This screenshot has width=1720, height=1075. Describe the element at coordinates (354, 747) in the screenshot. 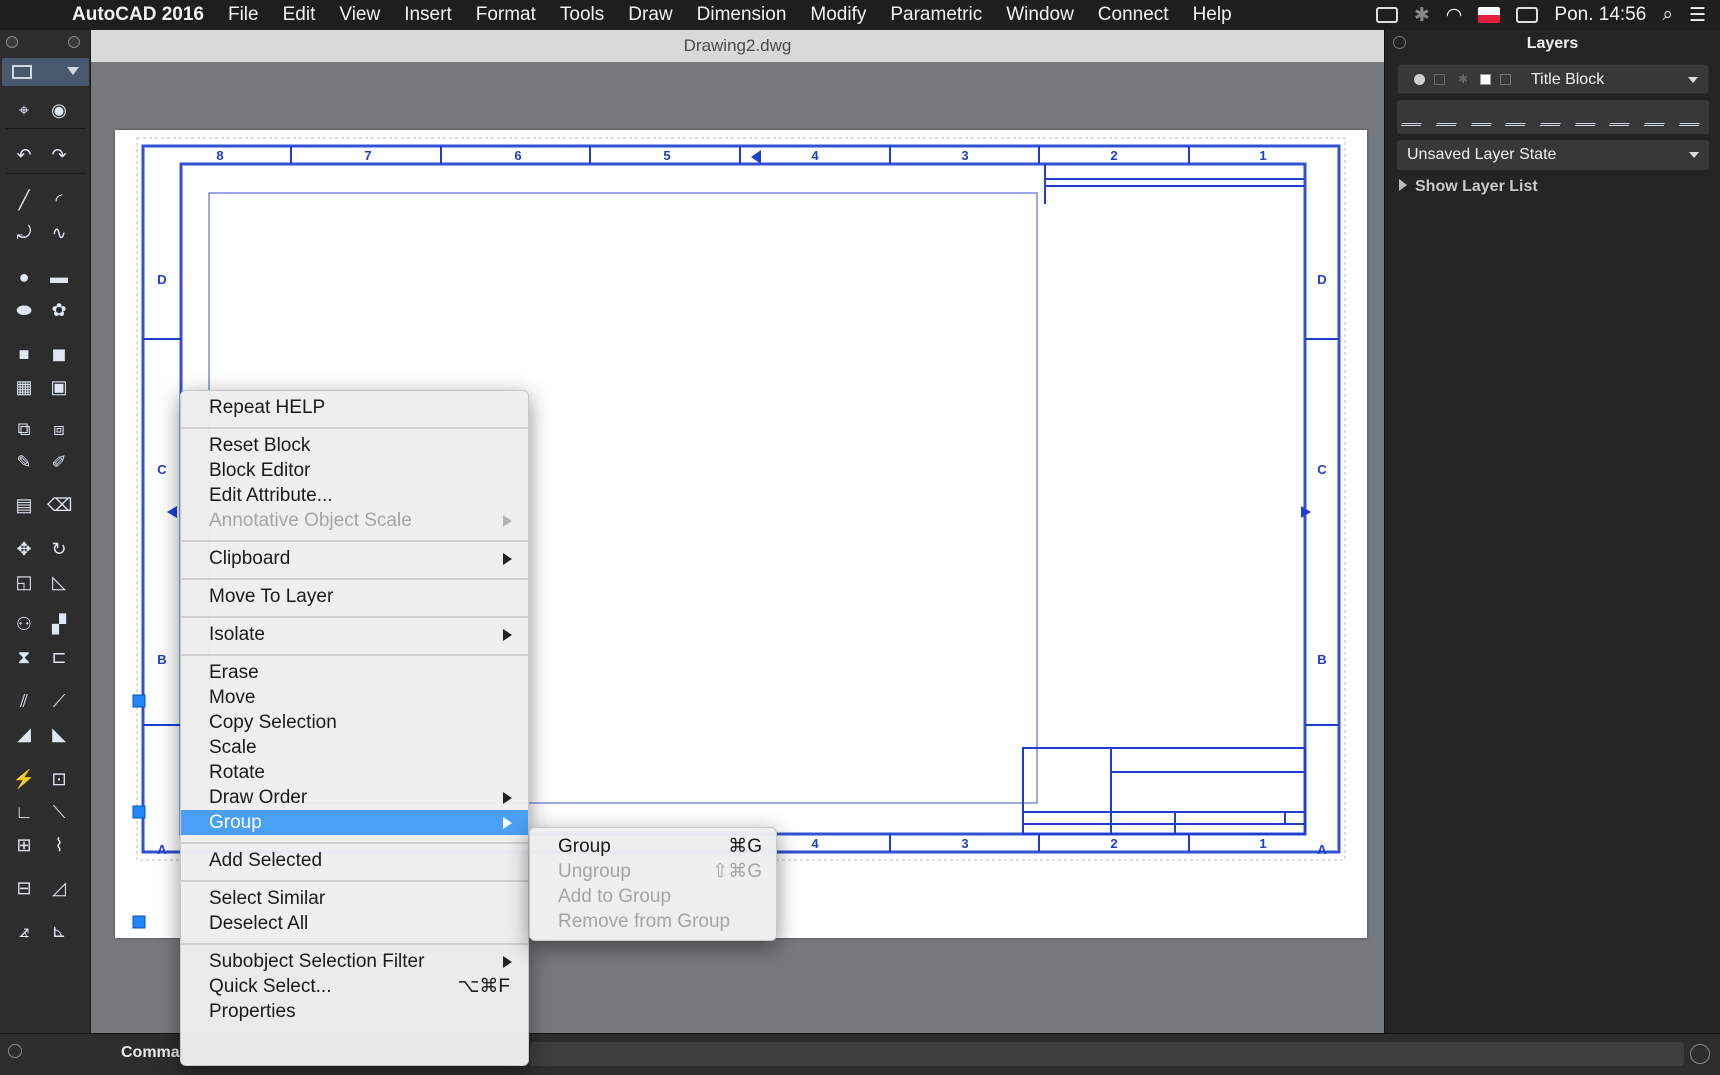

I see `menu-item-scale: Scale` at that location.